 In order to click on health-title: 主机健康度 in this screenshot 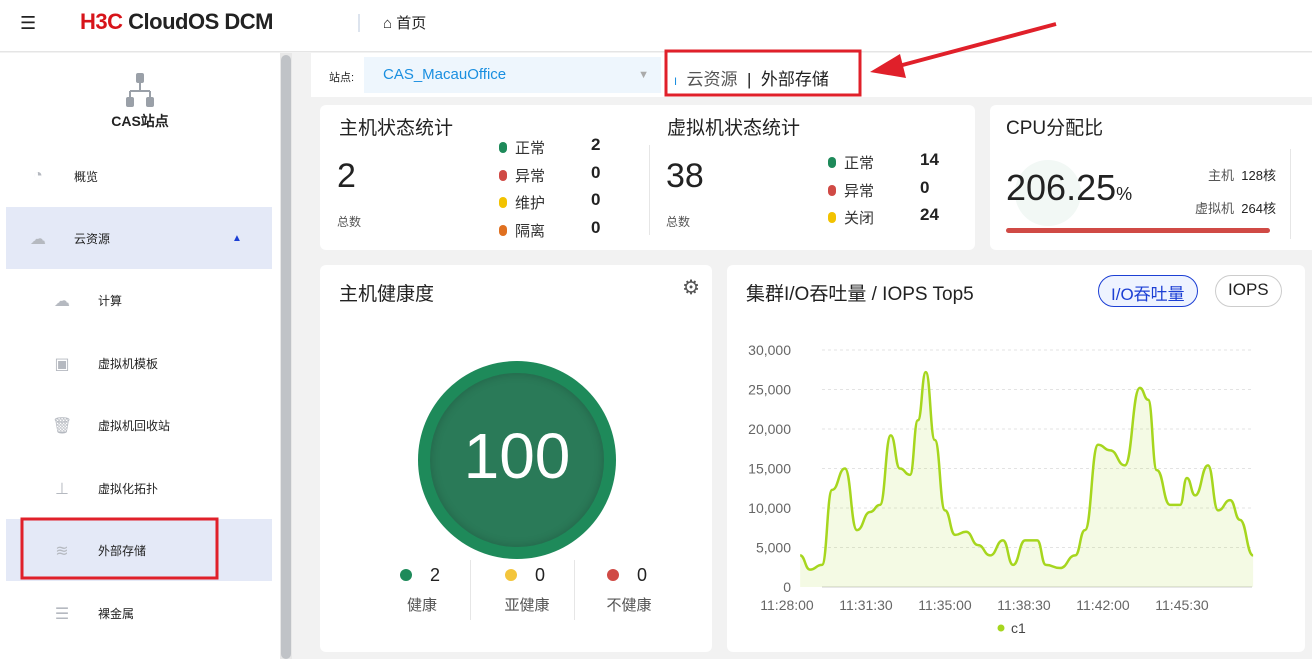, I will do `click(387, 294)`.